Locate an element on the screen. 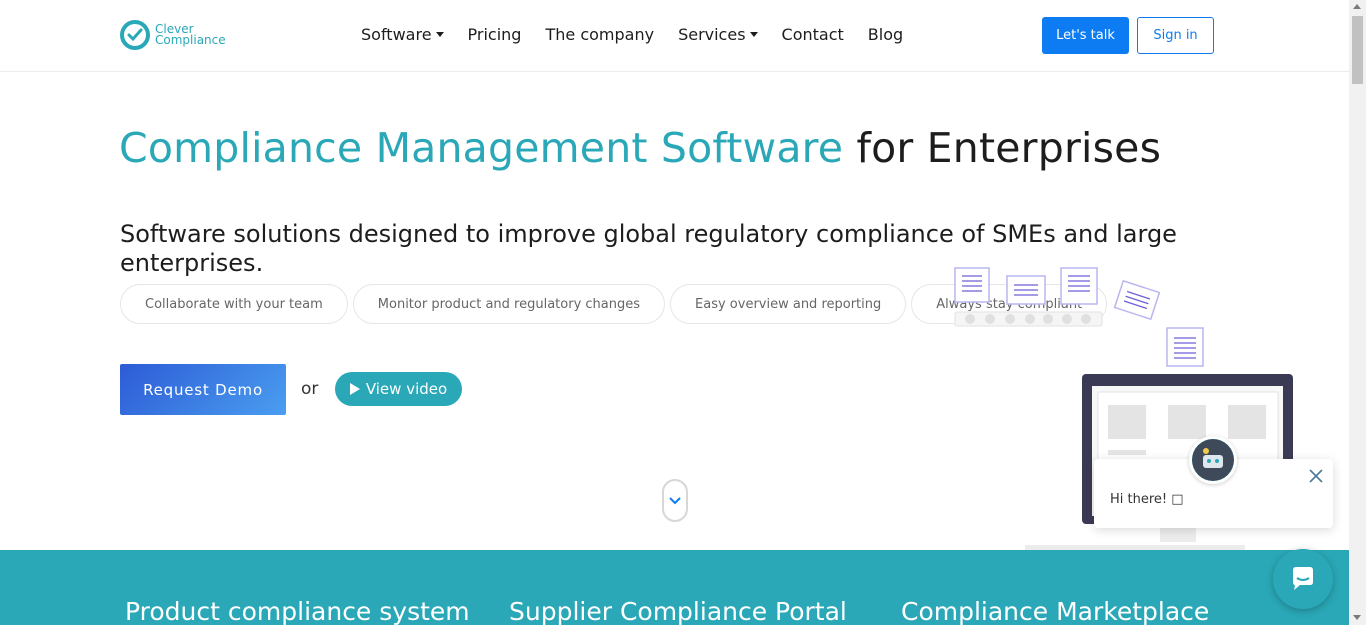 The height and width of the screenshot is (625, 1366). feature-chip: Collaborate with your team is located at coordinates (234, 304).